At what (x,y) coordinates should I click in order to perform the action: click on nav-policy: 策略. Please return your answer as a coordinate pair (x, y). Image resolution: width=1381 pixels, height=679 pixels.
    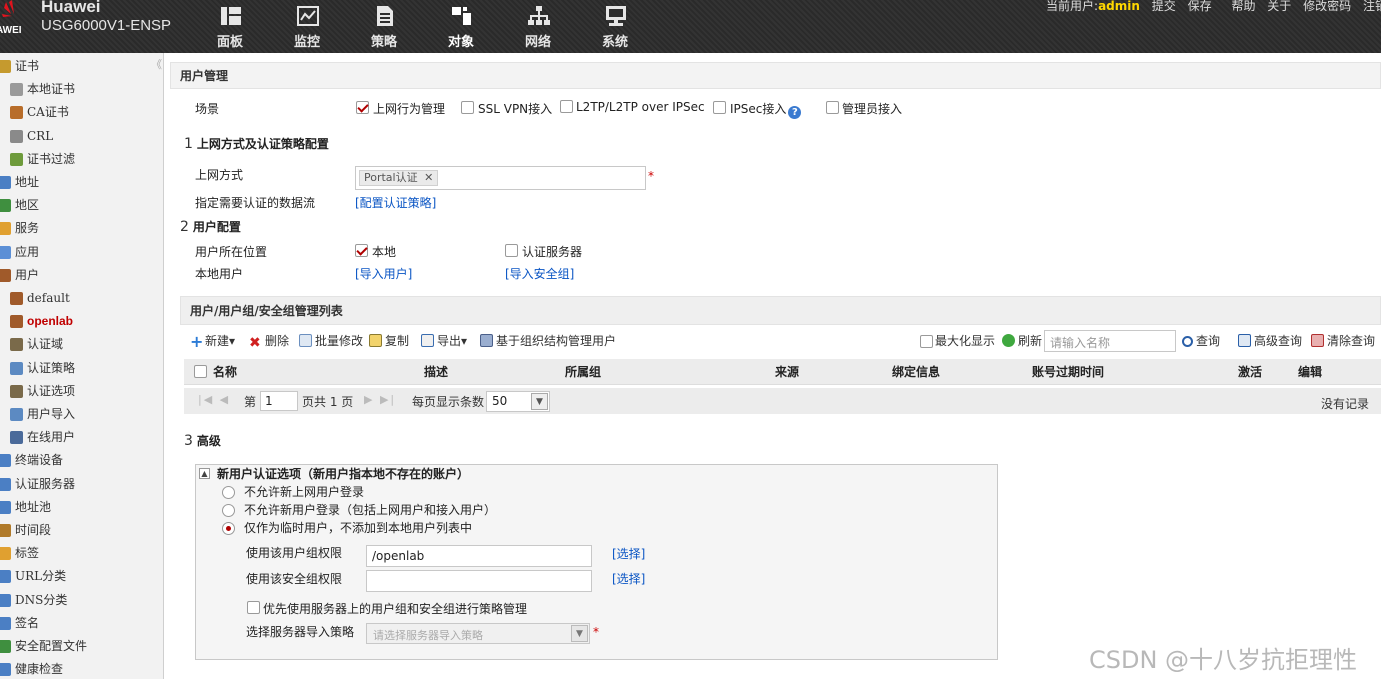
    Looking at the image, I should click on (384, 26).